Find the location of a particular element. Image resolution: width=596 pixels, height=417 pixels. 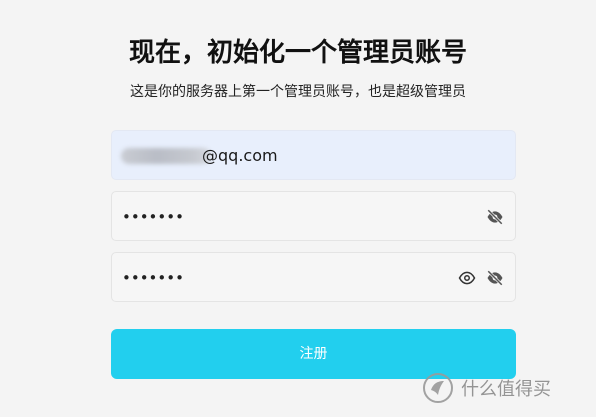

confirm-password-field: ••••••• is located at coordinates (313, 277).